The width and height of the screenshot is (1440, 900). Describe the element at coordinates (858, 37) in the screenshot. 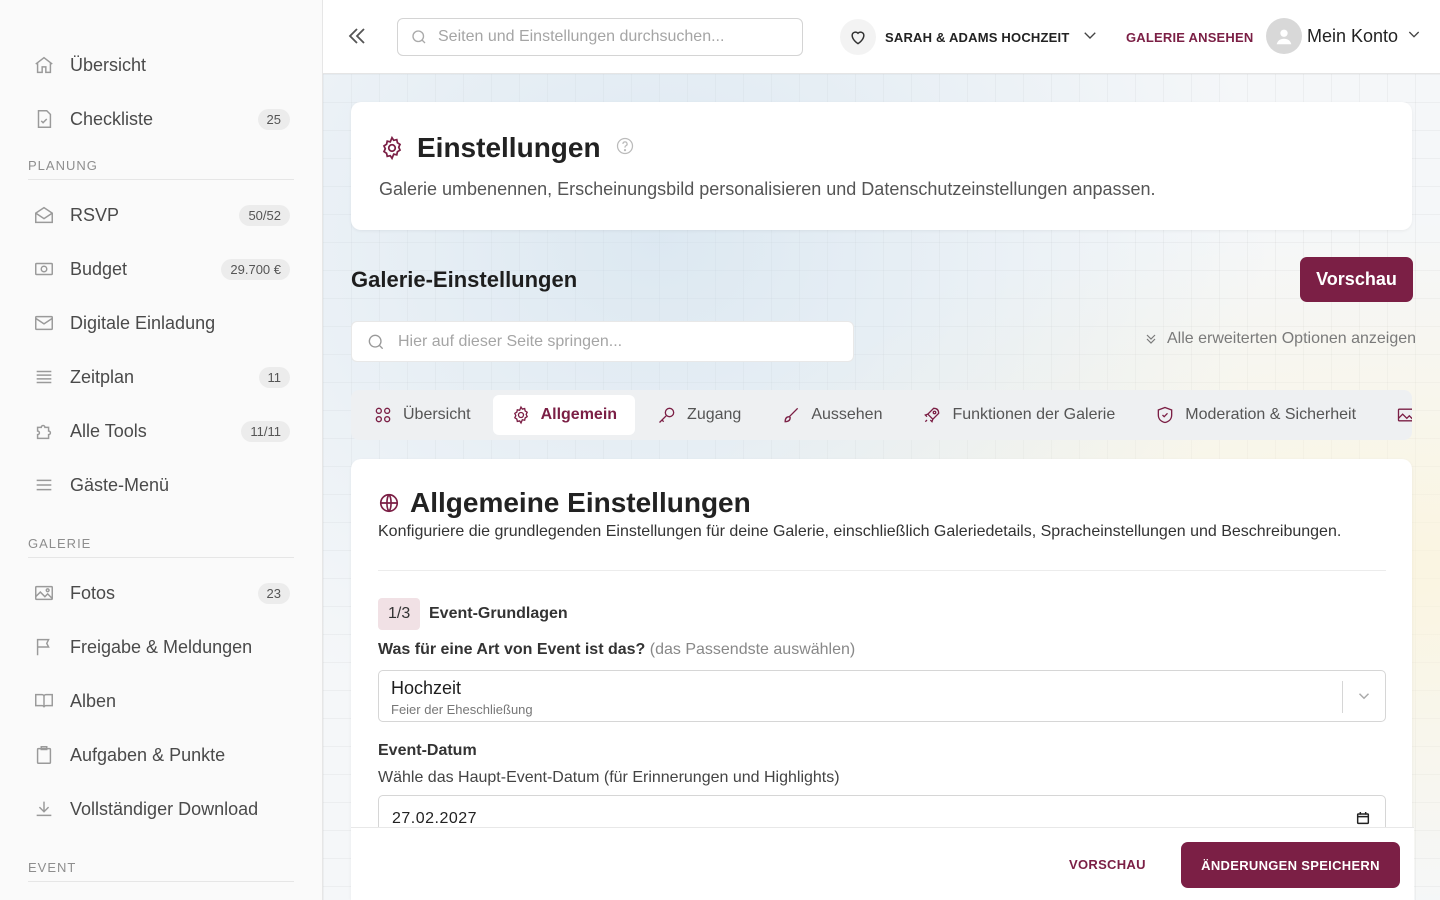

I see `heart-icon` at that location.